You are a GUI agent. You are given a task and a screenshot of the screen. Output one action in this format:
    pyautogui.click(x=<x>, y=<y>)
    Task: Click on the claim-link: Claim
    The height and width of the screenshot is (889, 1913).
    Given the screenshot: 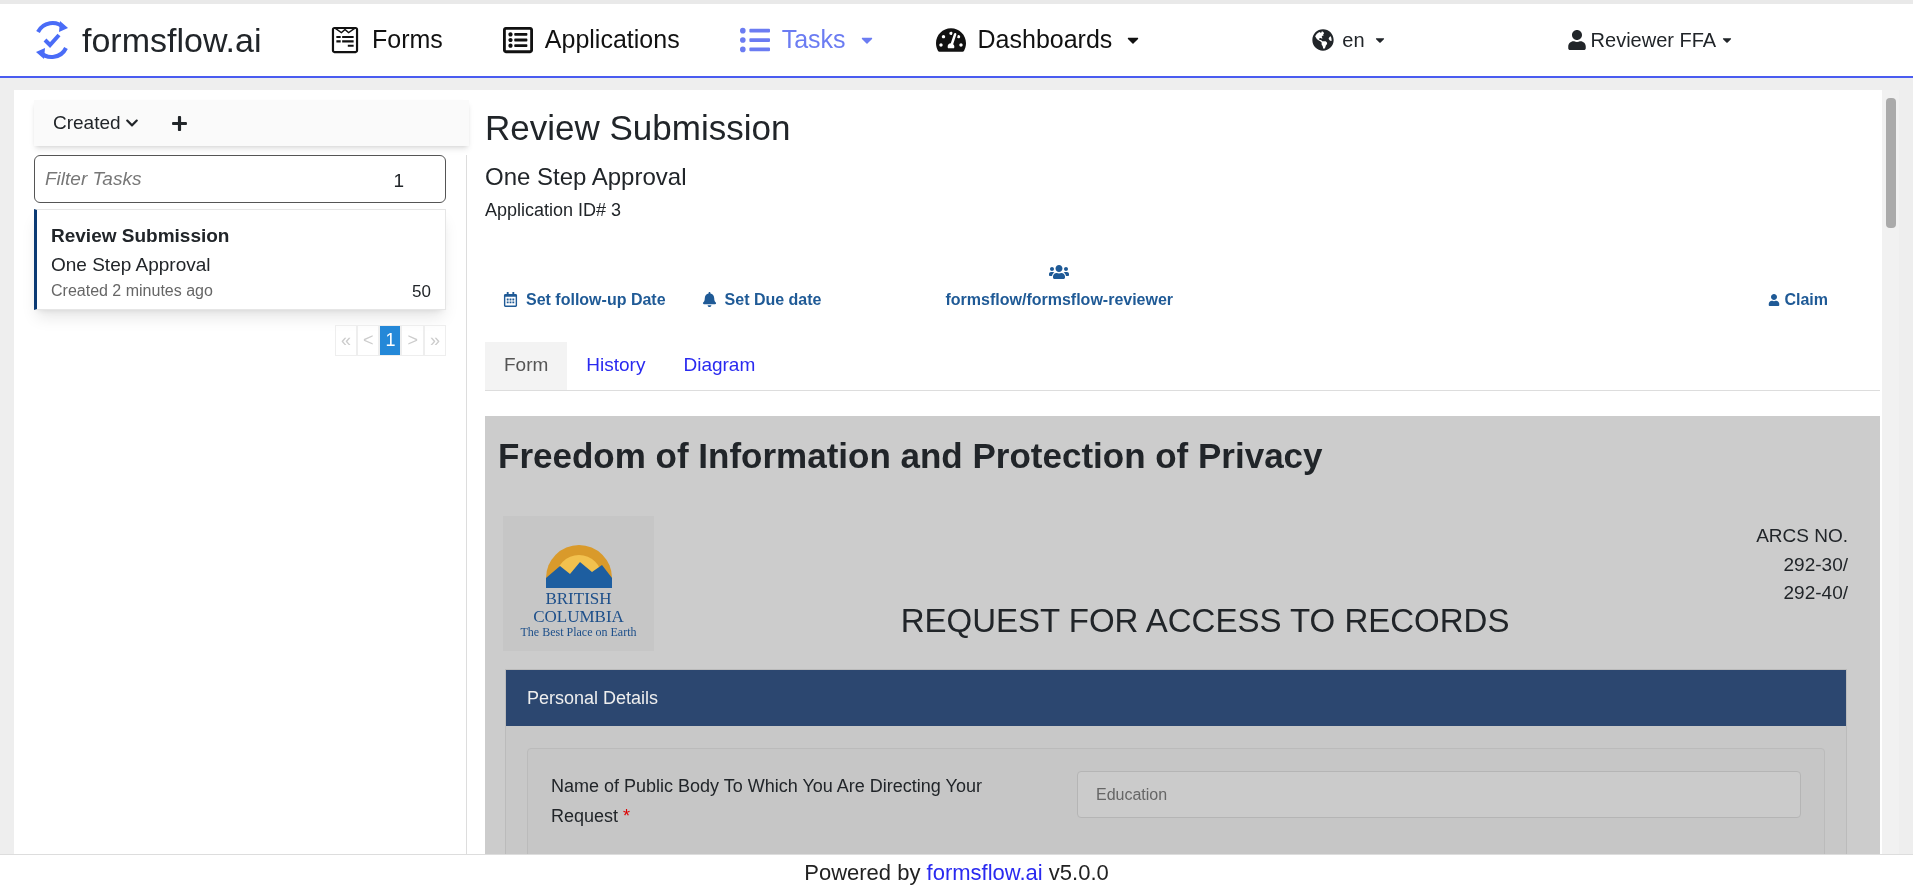 What is the action you would take?
    pyautogui.click(x=1798, y=301)
    